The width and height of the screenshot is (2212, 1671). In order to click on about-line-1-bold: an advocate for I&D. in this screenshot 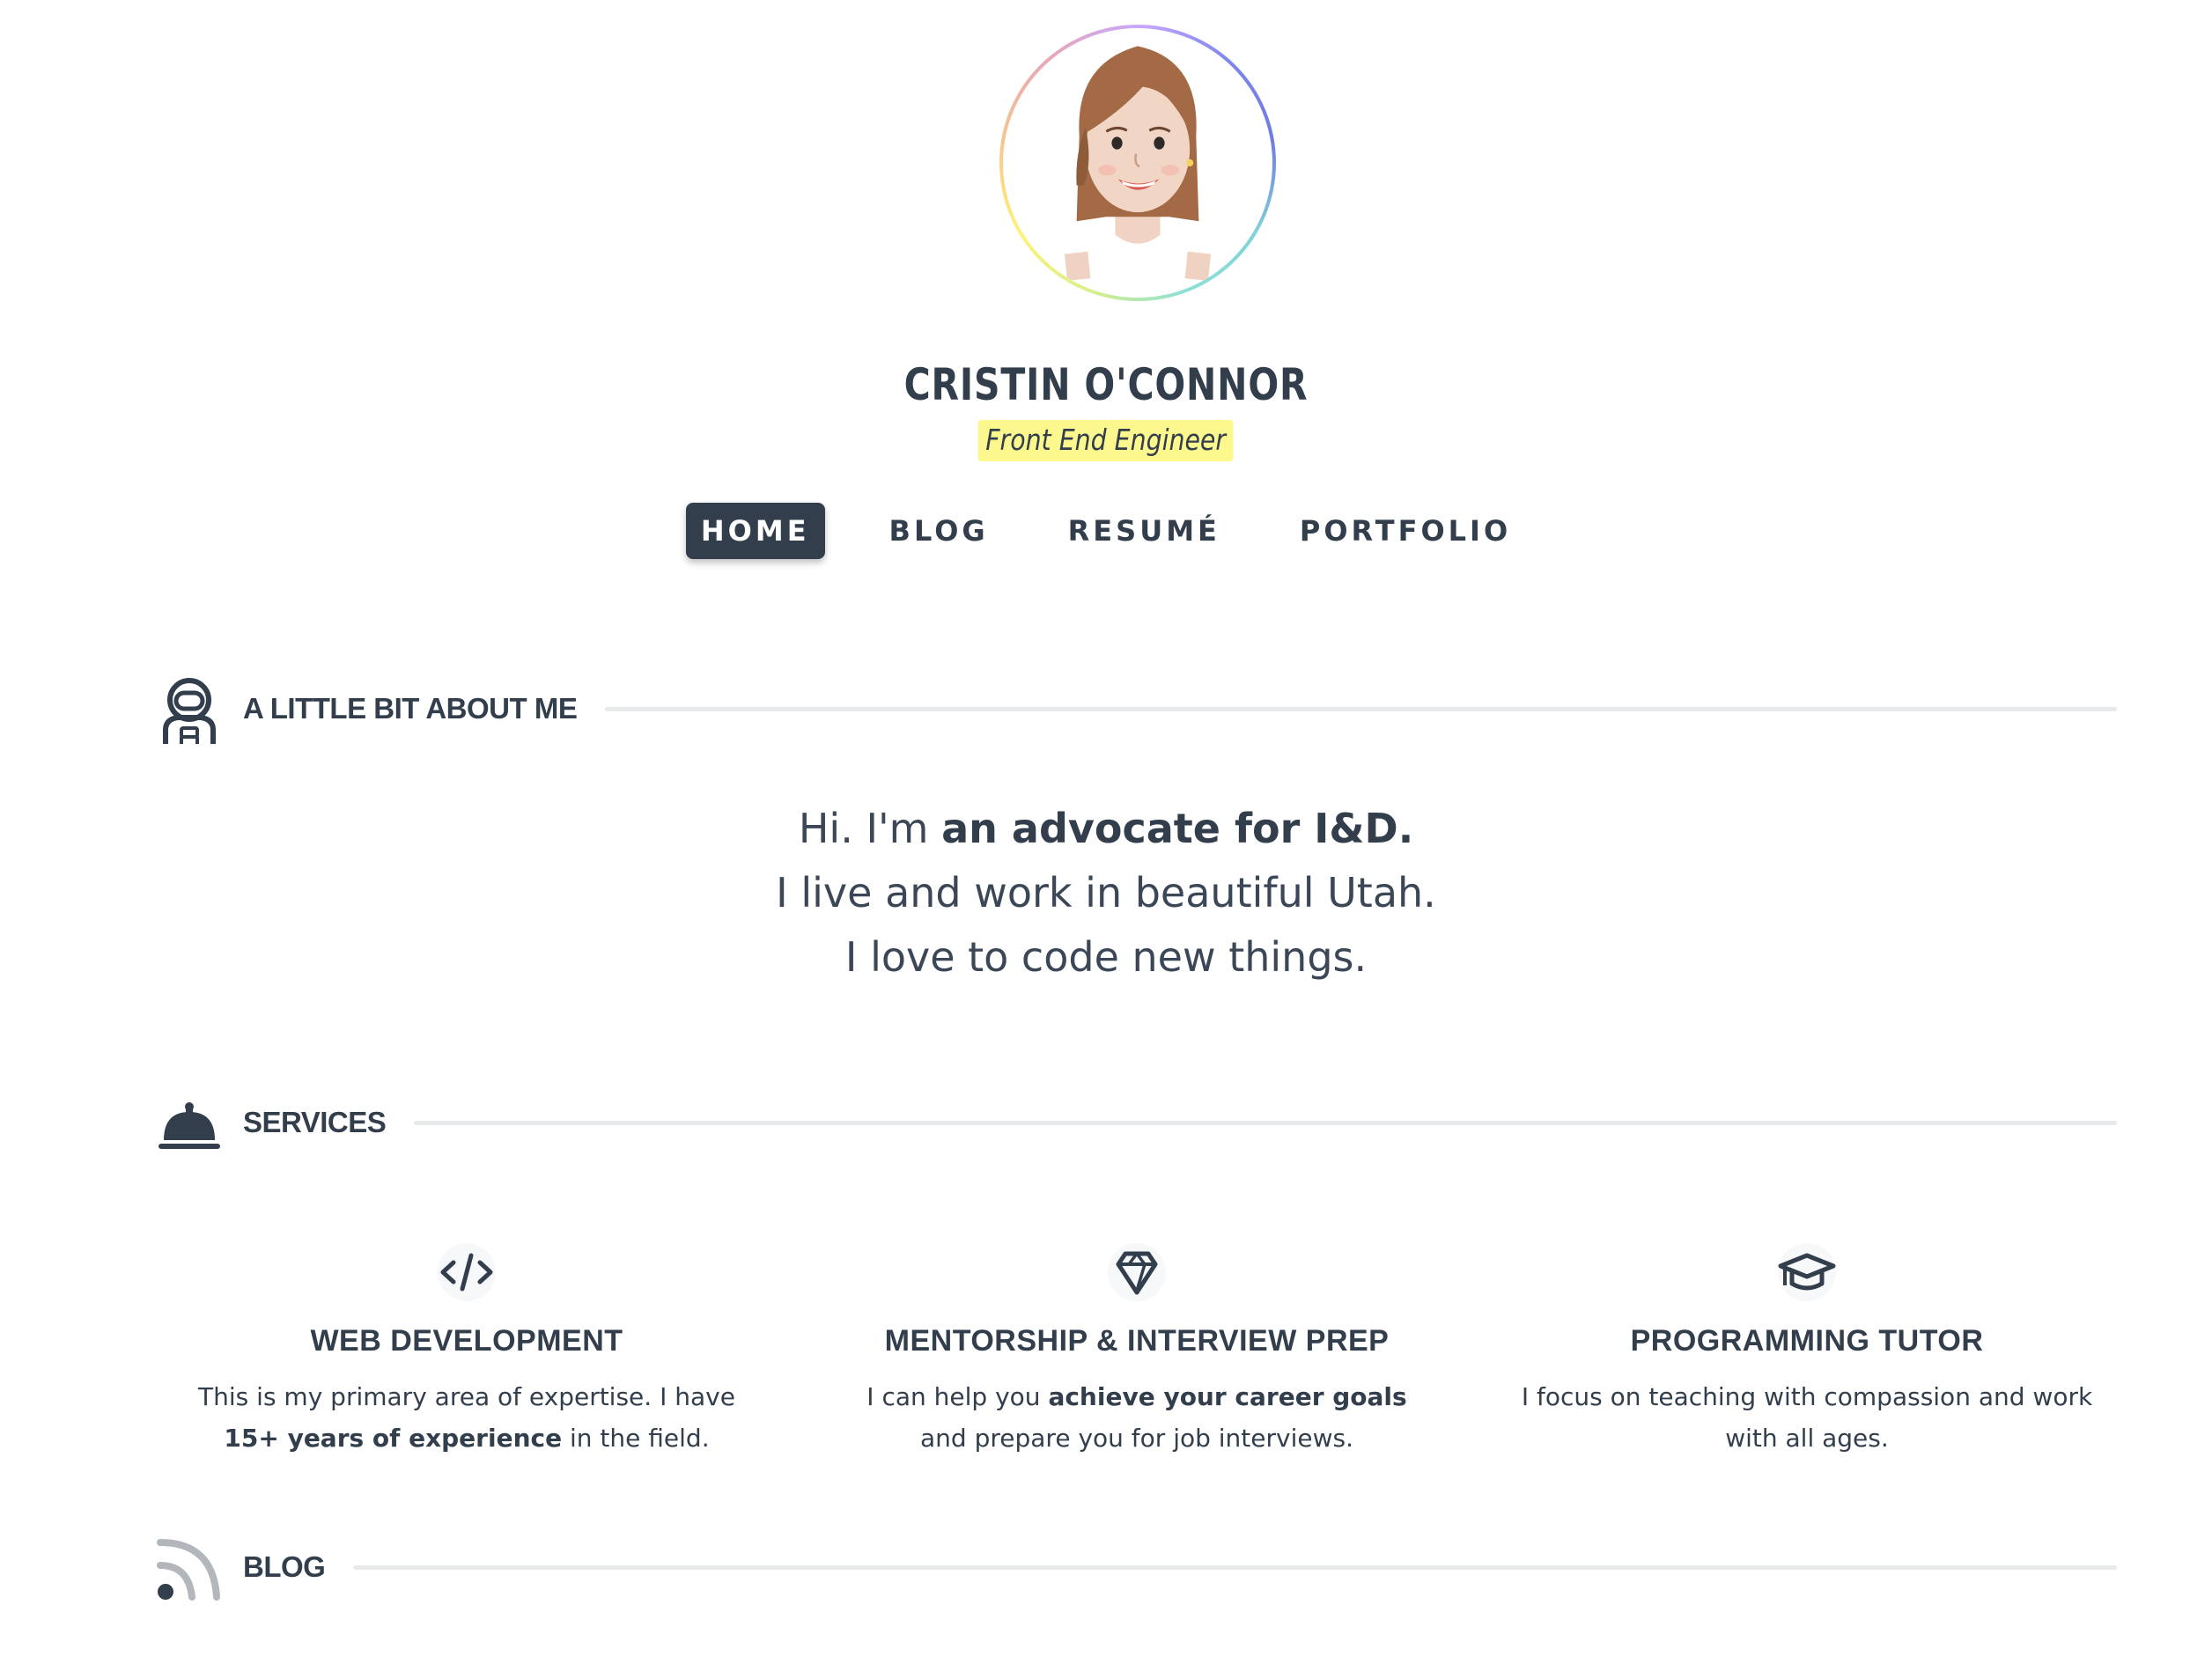, I will do `click(1177, 828)`.